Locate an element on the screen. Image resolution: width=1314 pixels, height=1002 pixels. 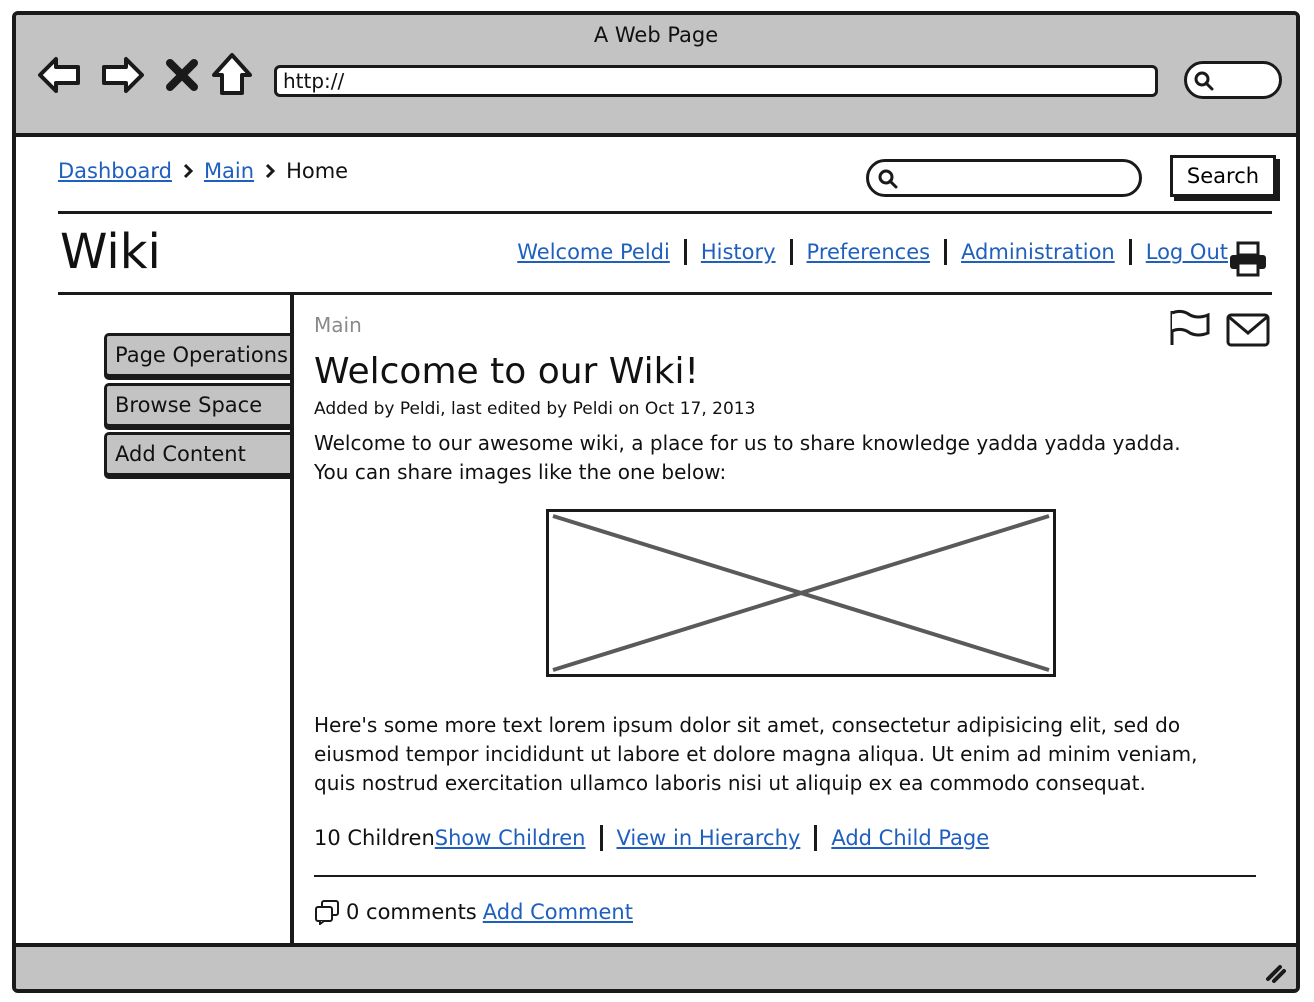
intro-line: You can share images like the one below: is located at coordinates (520, 472).